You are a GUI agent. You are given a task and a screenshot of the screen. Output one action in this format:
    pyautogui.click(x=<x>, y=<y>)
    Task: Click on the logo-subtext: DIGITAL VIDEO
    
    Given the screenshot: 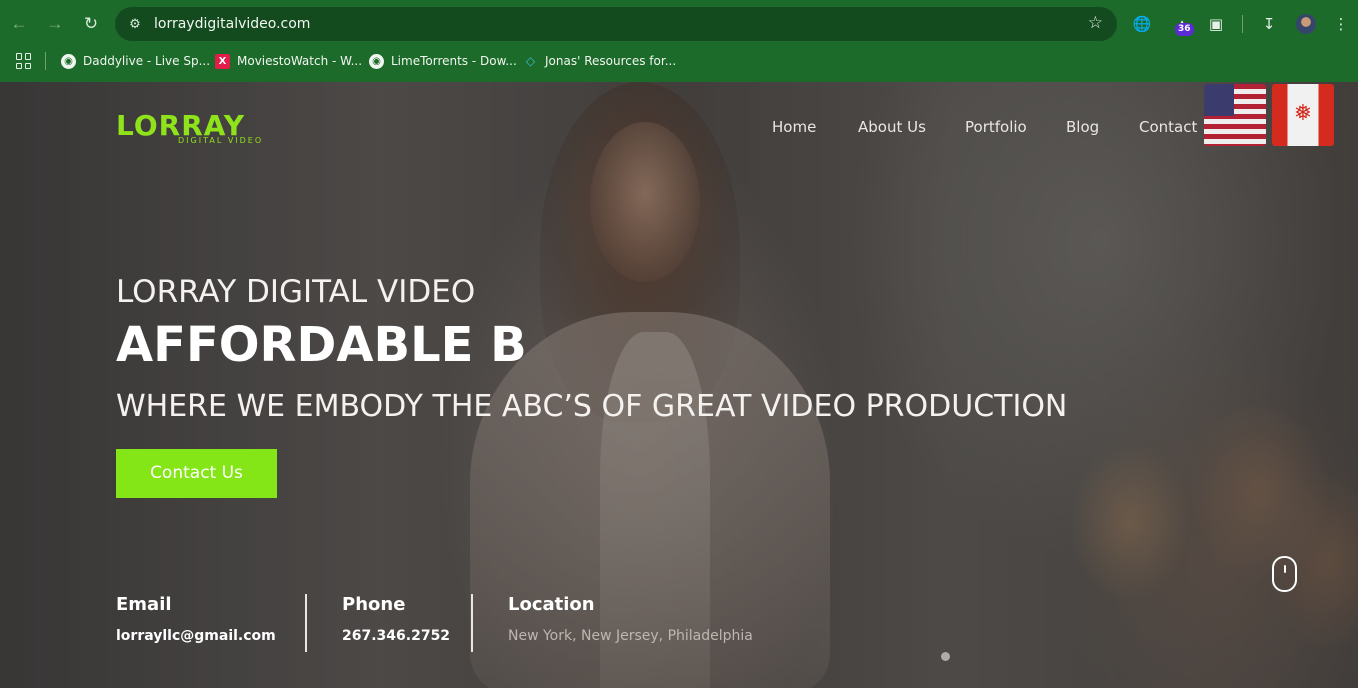 What is the action you would take?
    pyautogui.click(x=221, y=140)
    